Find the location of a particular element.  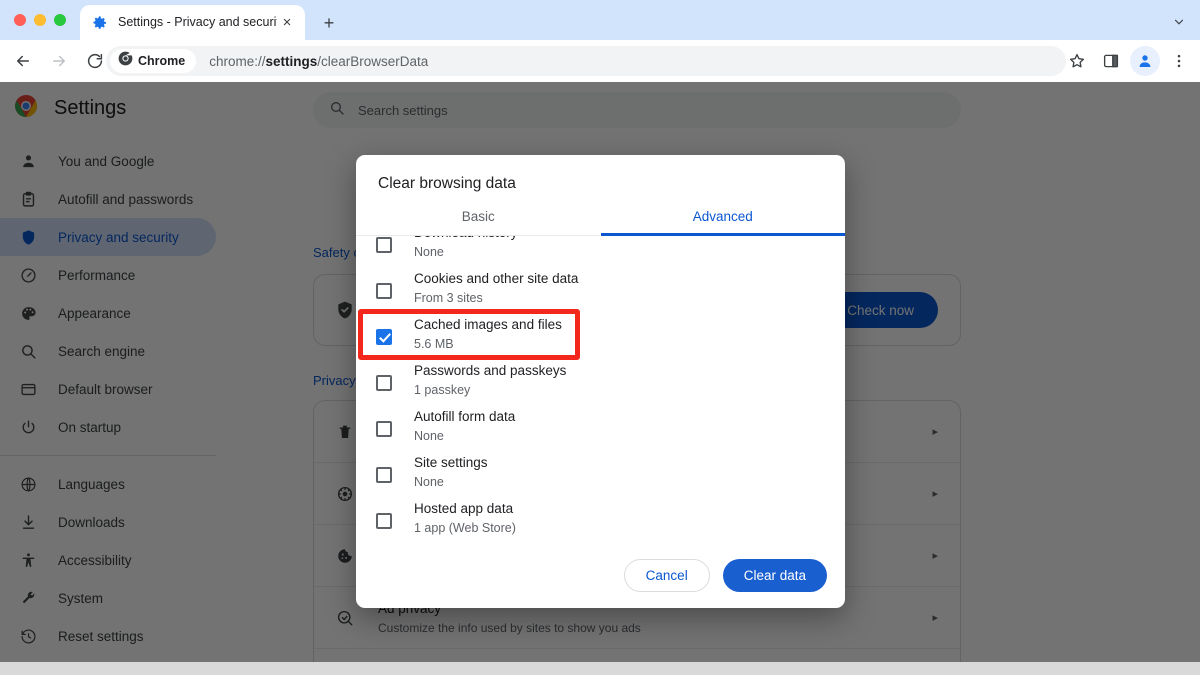

url-path: /clearBrowserData is located at coordinates (373, 61).